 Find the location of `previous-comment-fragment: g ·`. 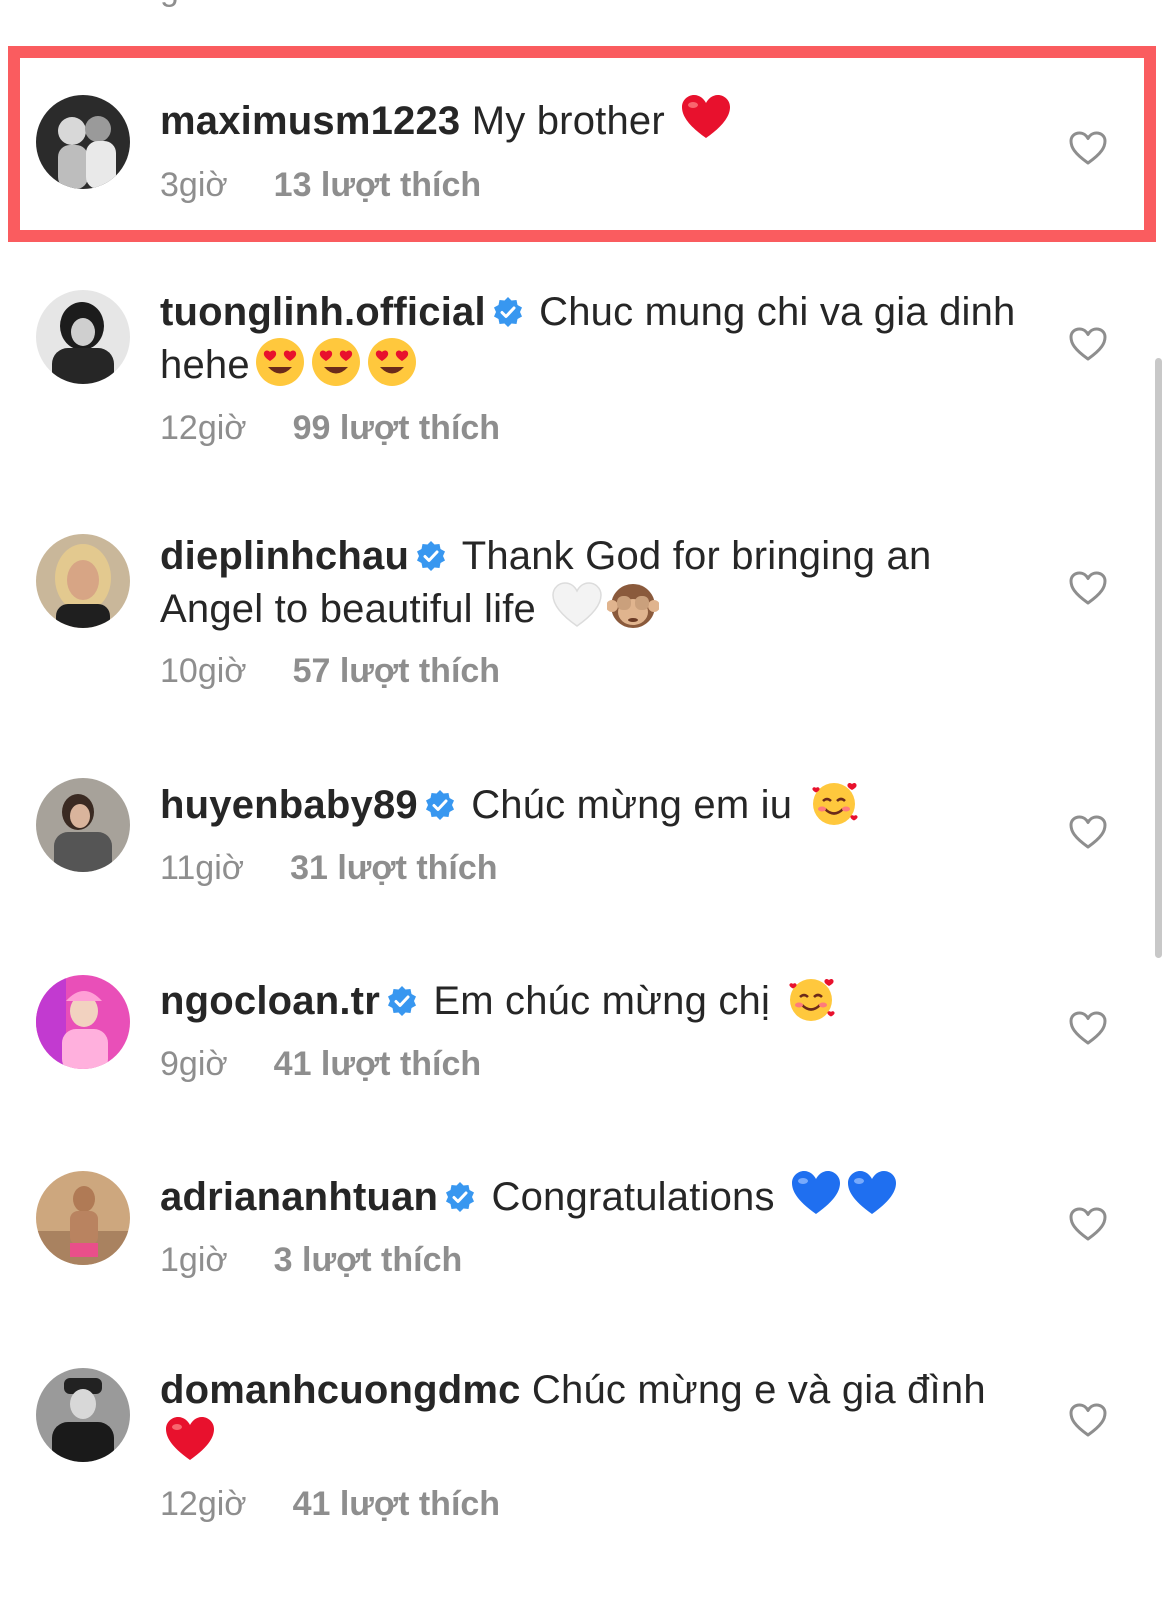

previous-comment-fragment: g · is located at coordinates (180, 4).